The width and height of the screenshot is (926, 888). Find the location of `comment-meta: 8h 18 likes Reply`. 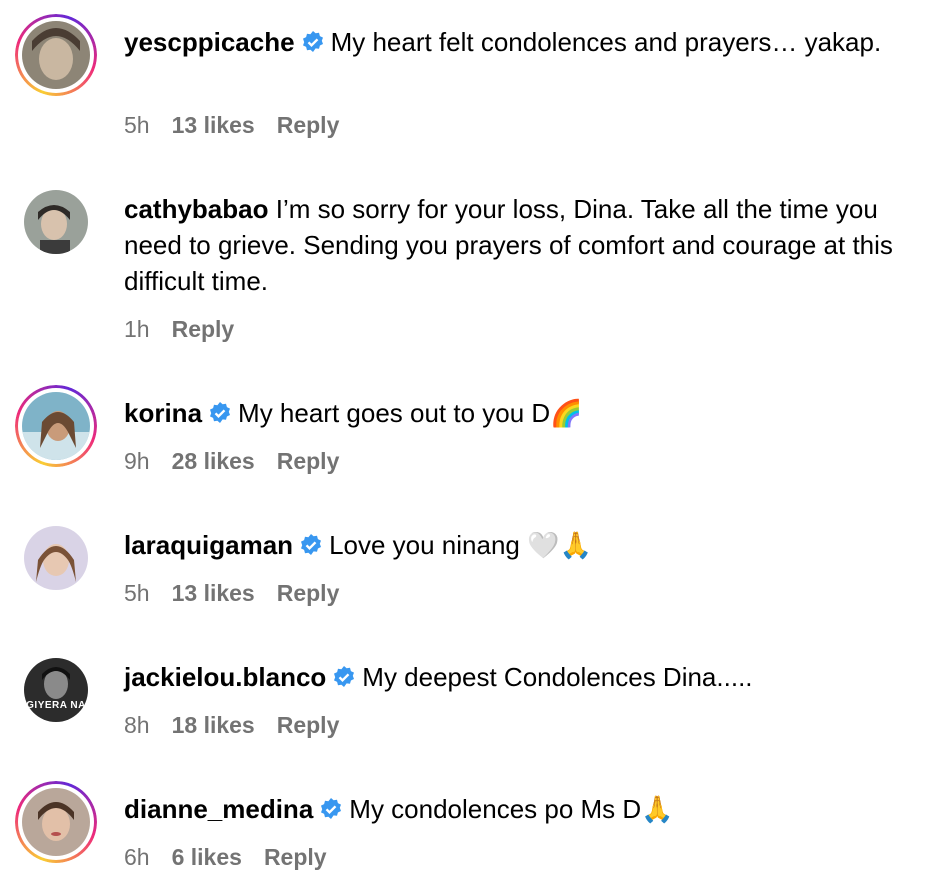

comment-meta: 8h 18 likes Reply is located at coordinates (231, 725).